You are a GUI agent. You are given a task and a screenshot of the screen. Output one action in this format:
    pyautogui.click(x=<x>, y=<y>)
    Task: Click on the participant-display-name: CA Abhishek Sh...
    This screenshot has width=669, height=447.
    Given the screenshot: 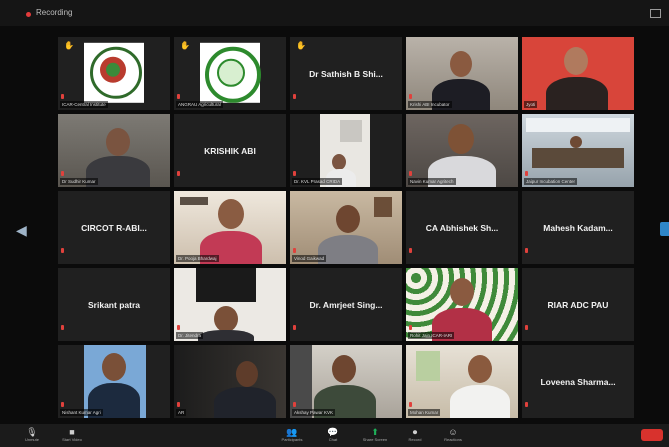 What is the action you would take?
    pyautogui.click(x=462, y=227)
    